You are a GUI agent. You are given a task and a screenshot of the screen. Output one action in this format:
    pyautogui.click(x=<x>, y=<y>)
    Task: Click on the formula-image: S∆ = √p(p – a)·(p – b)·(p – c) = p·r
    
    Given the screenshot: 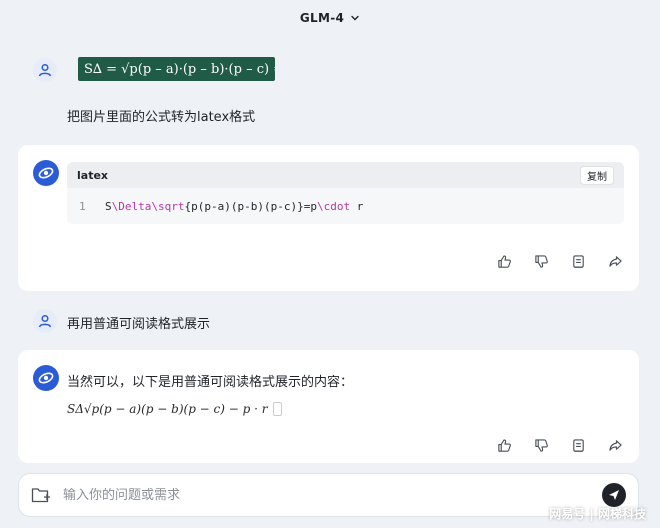 What is the action you would take?
    pyautogui.click(x=176, y=69)
    